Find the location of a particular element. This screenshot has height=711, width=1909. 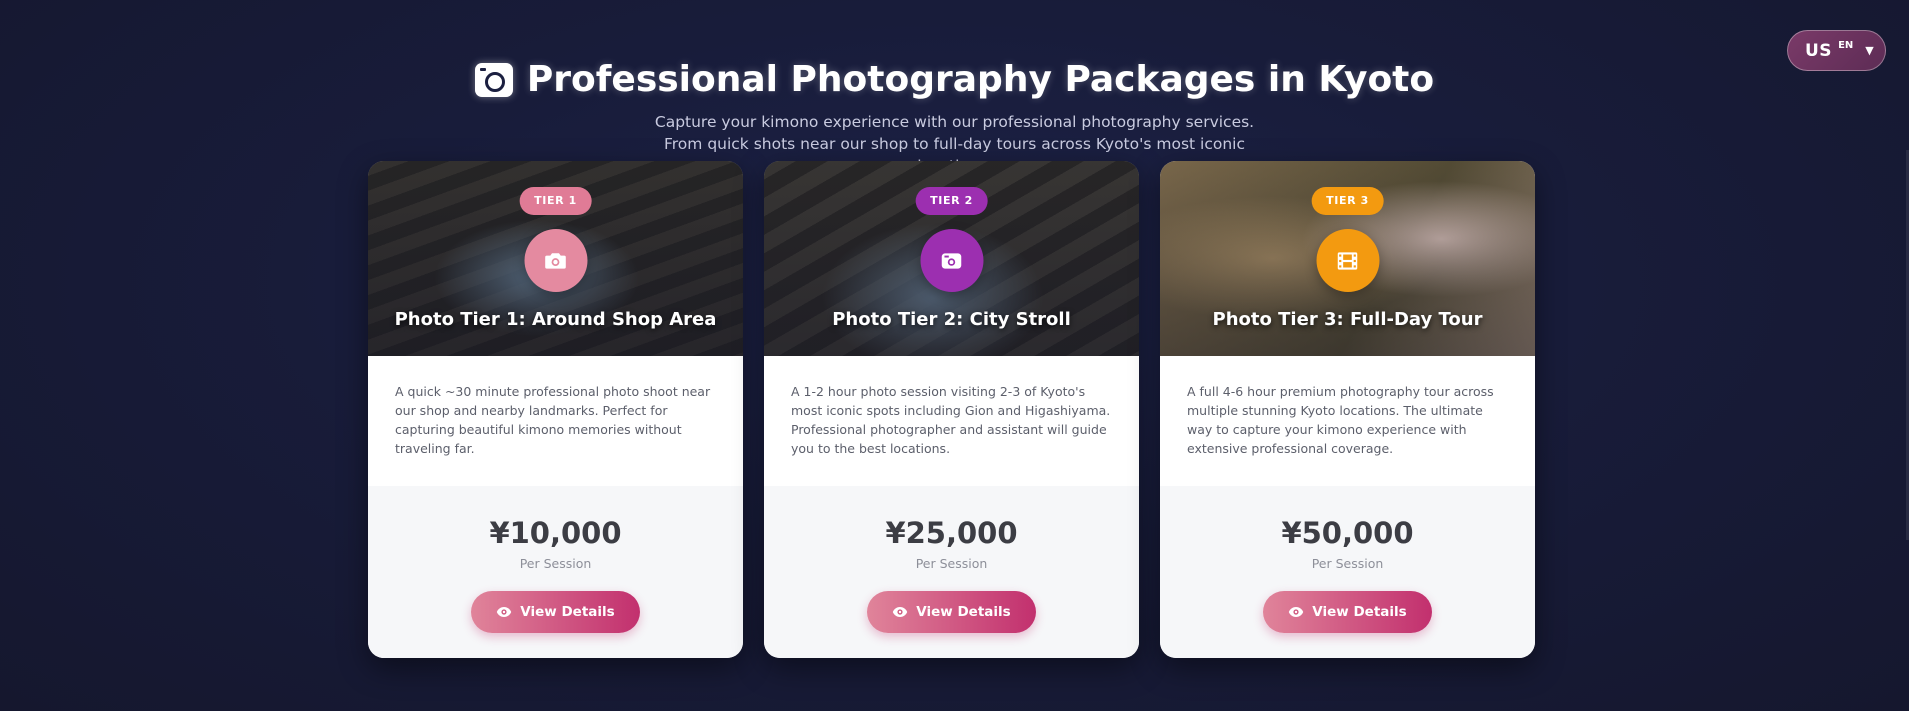

card-title: Photo Tier 1: Around Shop Area is located at coordinates (555, 319).